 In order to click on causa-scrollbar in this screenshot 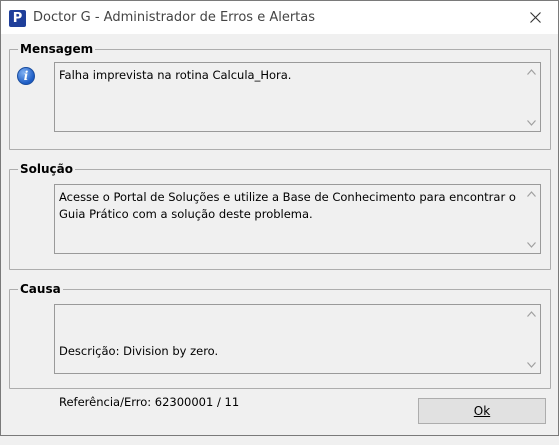, I will do `click(531, 339)`.